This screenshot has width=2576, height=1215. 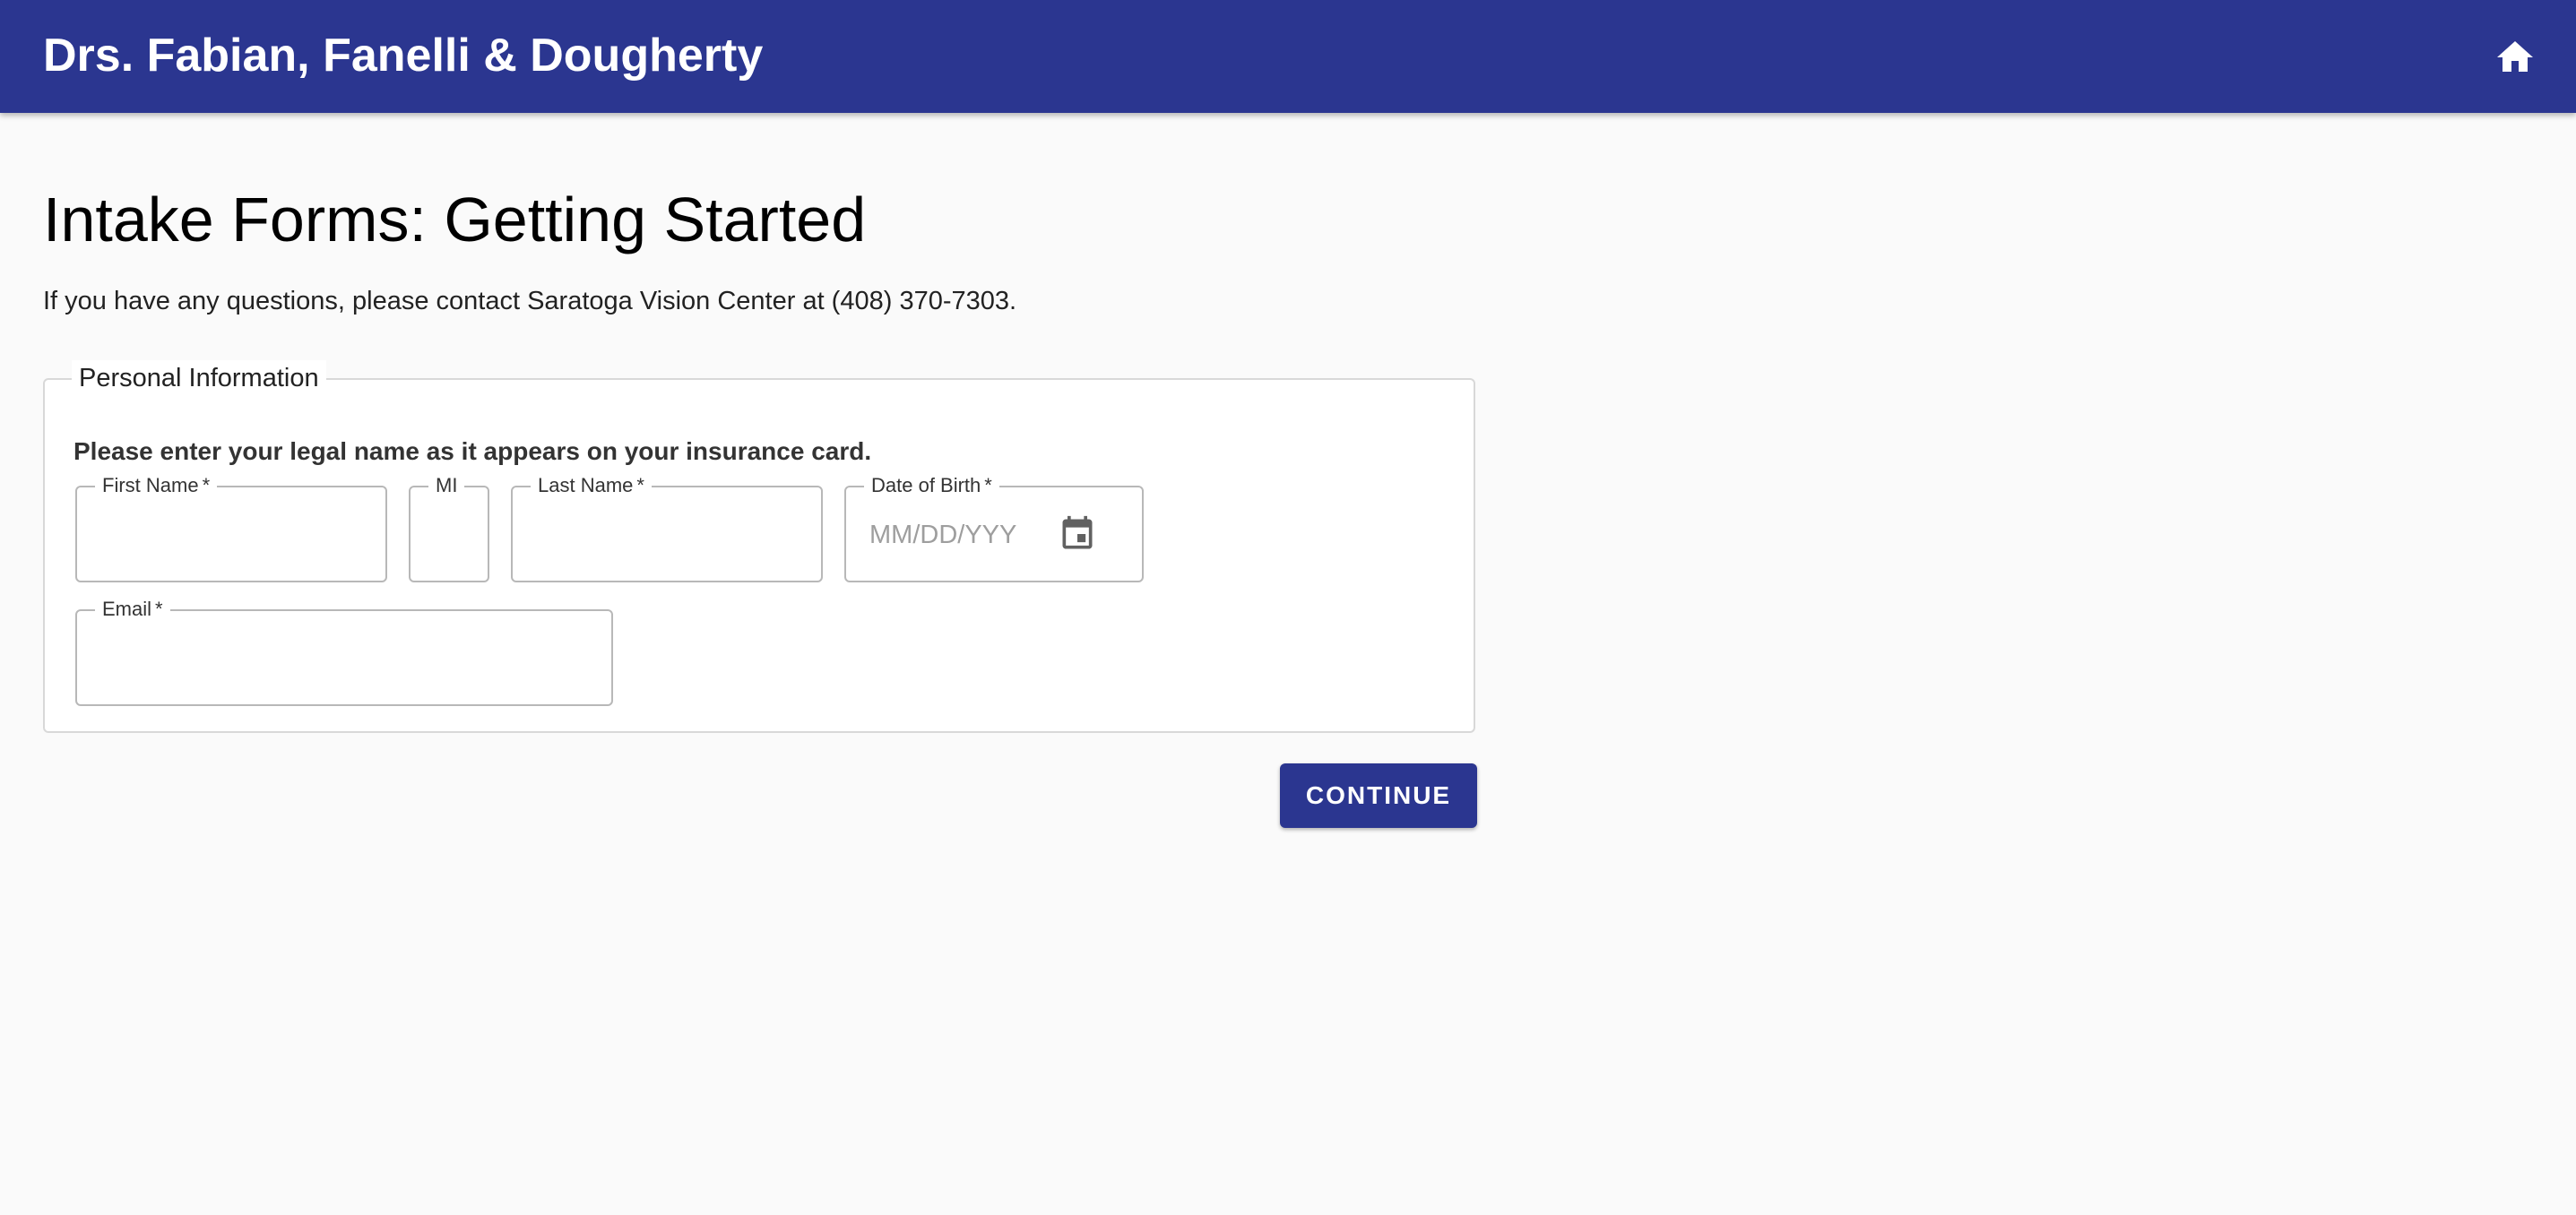 What do you see at coordinates (931, 485) in the screenshot?
I see `date-of-birth-label: Date of Birth *` at bounding box center [931, 485].